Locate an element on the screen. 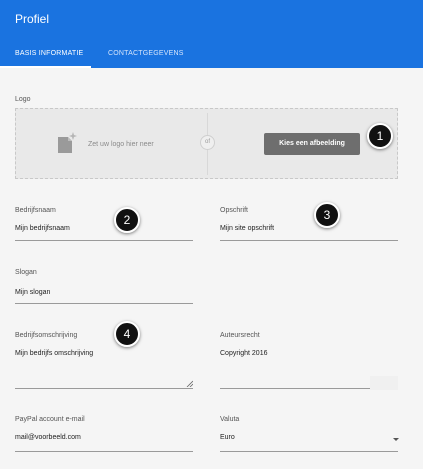  paypal-label: PayPal account e-mail is located at coordinates (50, 419).